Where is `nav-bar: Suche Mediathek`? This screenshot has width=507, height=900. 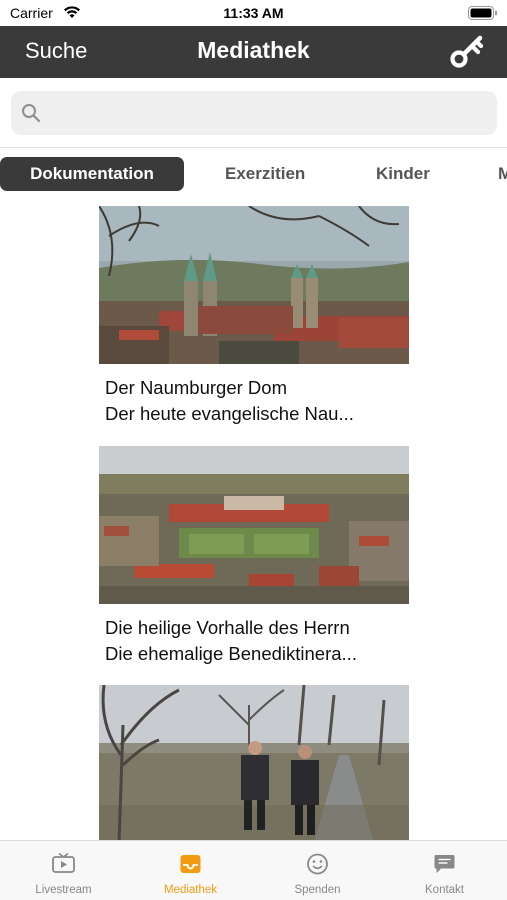
nav-bar: Suche Mediathek is located at coordinates (253, 52).